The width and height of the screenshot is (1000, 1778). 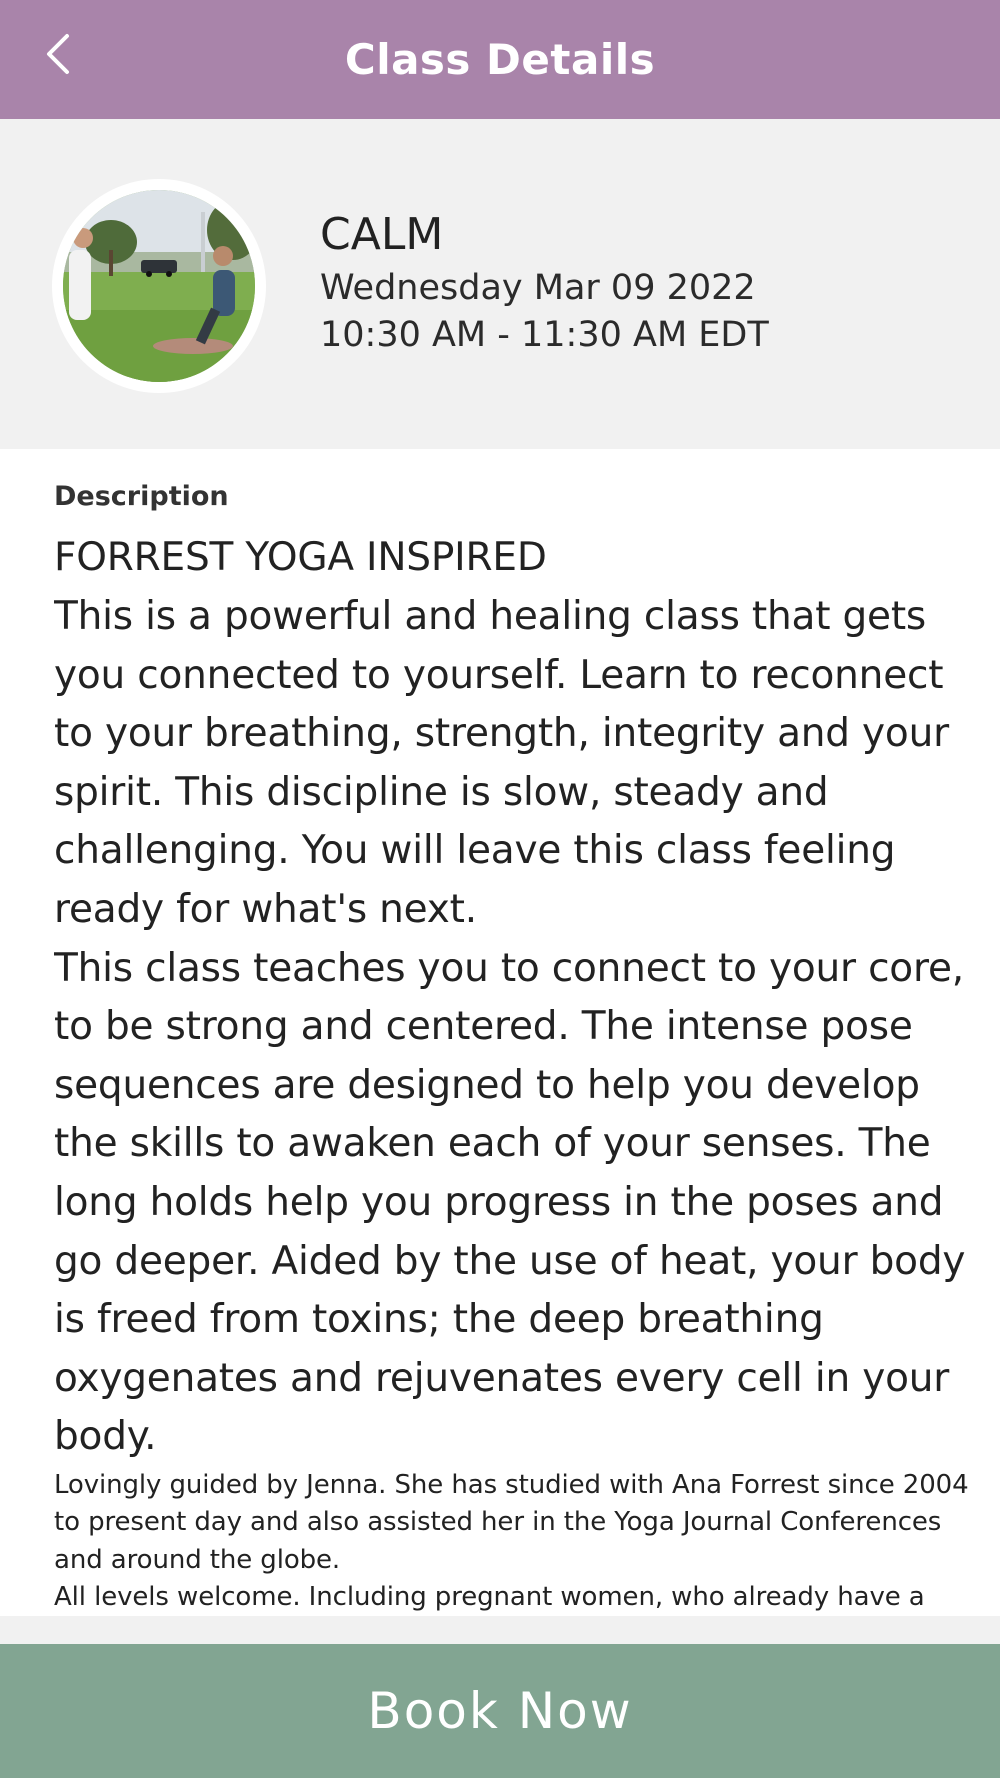 I want to click on yoga-photo, so click(x=159, y=286).